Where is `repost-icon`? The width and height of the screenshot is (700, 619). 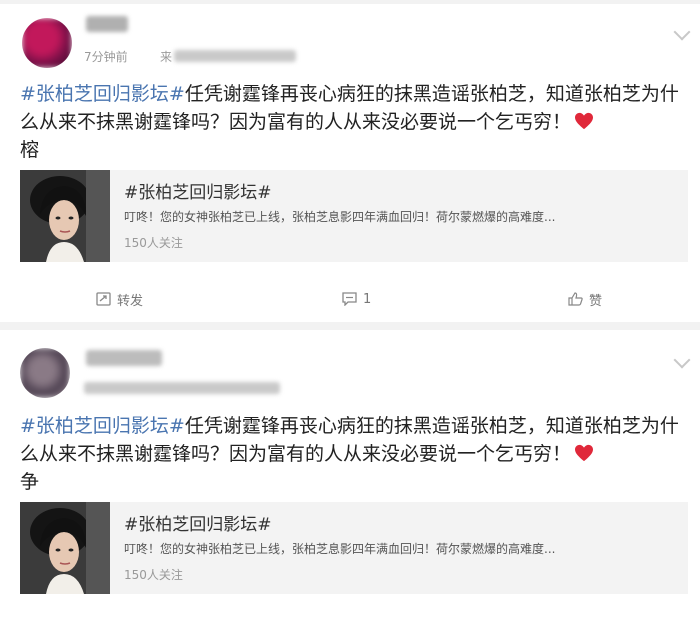 repost-icon is located at coordinates (103, 299).